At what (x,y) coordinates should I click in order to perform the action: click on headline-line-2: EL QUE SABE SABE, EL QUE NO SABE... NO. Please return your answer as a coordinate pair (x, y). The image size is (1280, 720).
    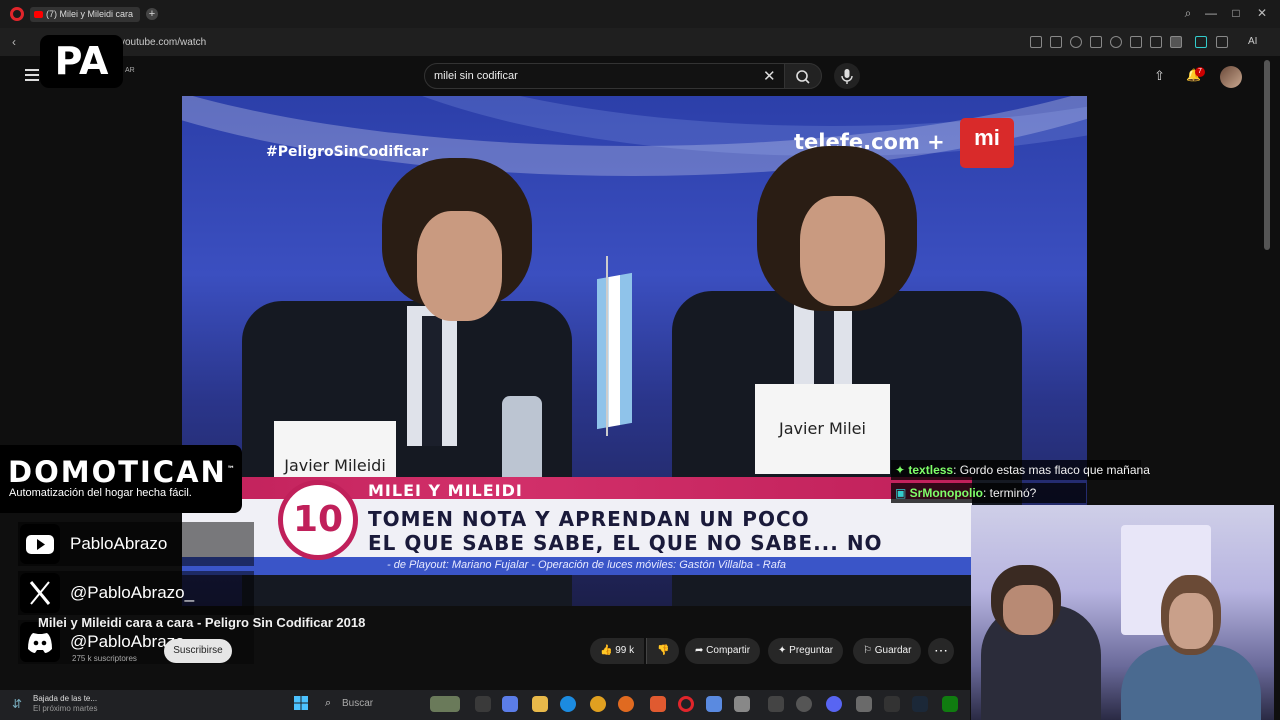
    Looking at the image, I should click on (625, 543).